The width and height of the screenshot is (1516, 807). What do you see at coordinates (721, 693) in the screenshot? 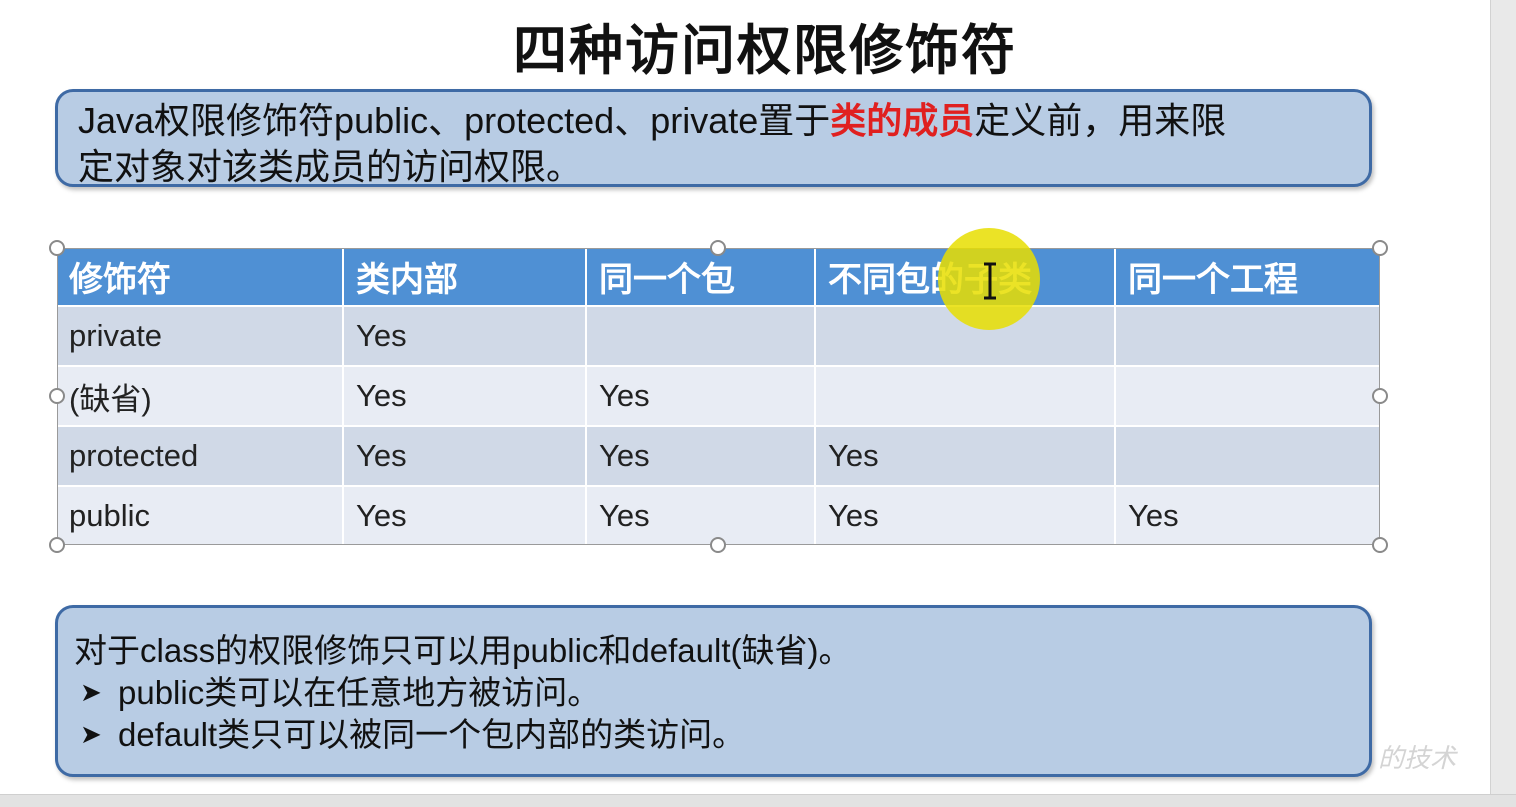
I see `list-item: ➤ public类可以在任意地方被访问。` at bounding box center [721, 693].